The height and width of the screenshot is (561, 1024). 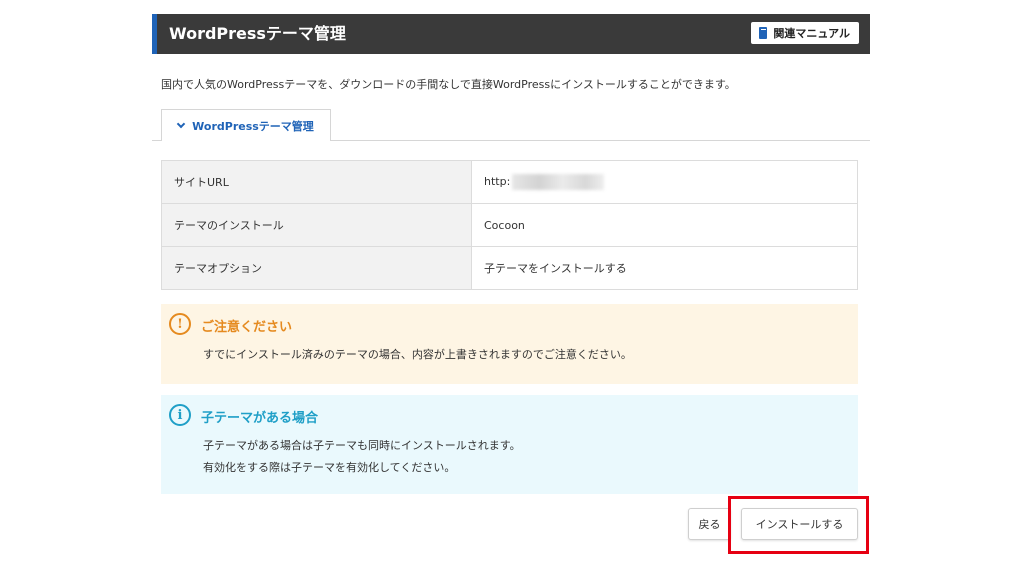 What do you see at coordinates (257, 33) in the screenshot?
I see `page-title: WordPressテーマ管理` at bounding box center [257, 33].